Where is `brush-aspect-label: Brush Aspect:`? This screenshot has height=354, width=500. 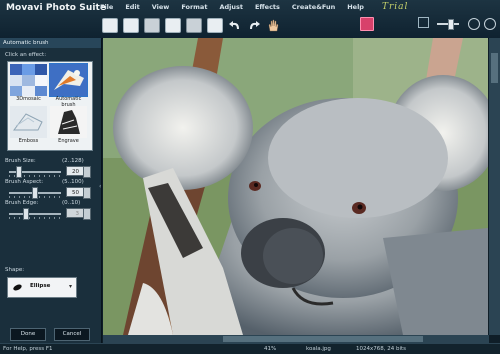
brush-aspect-label: Brush Aspect: is located at coordinates (24, 182).